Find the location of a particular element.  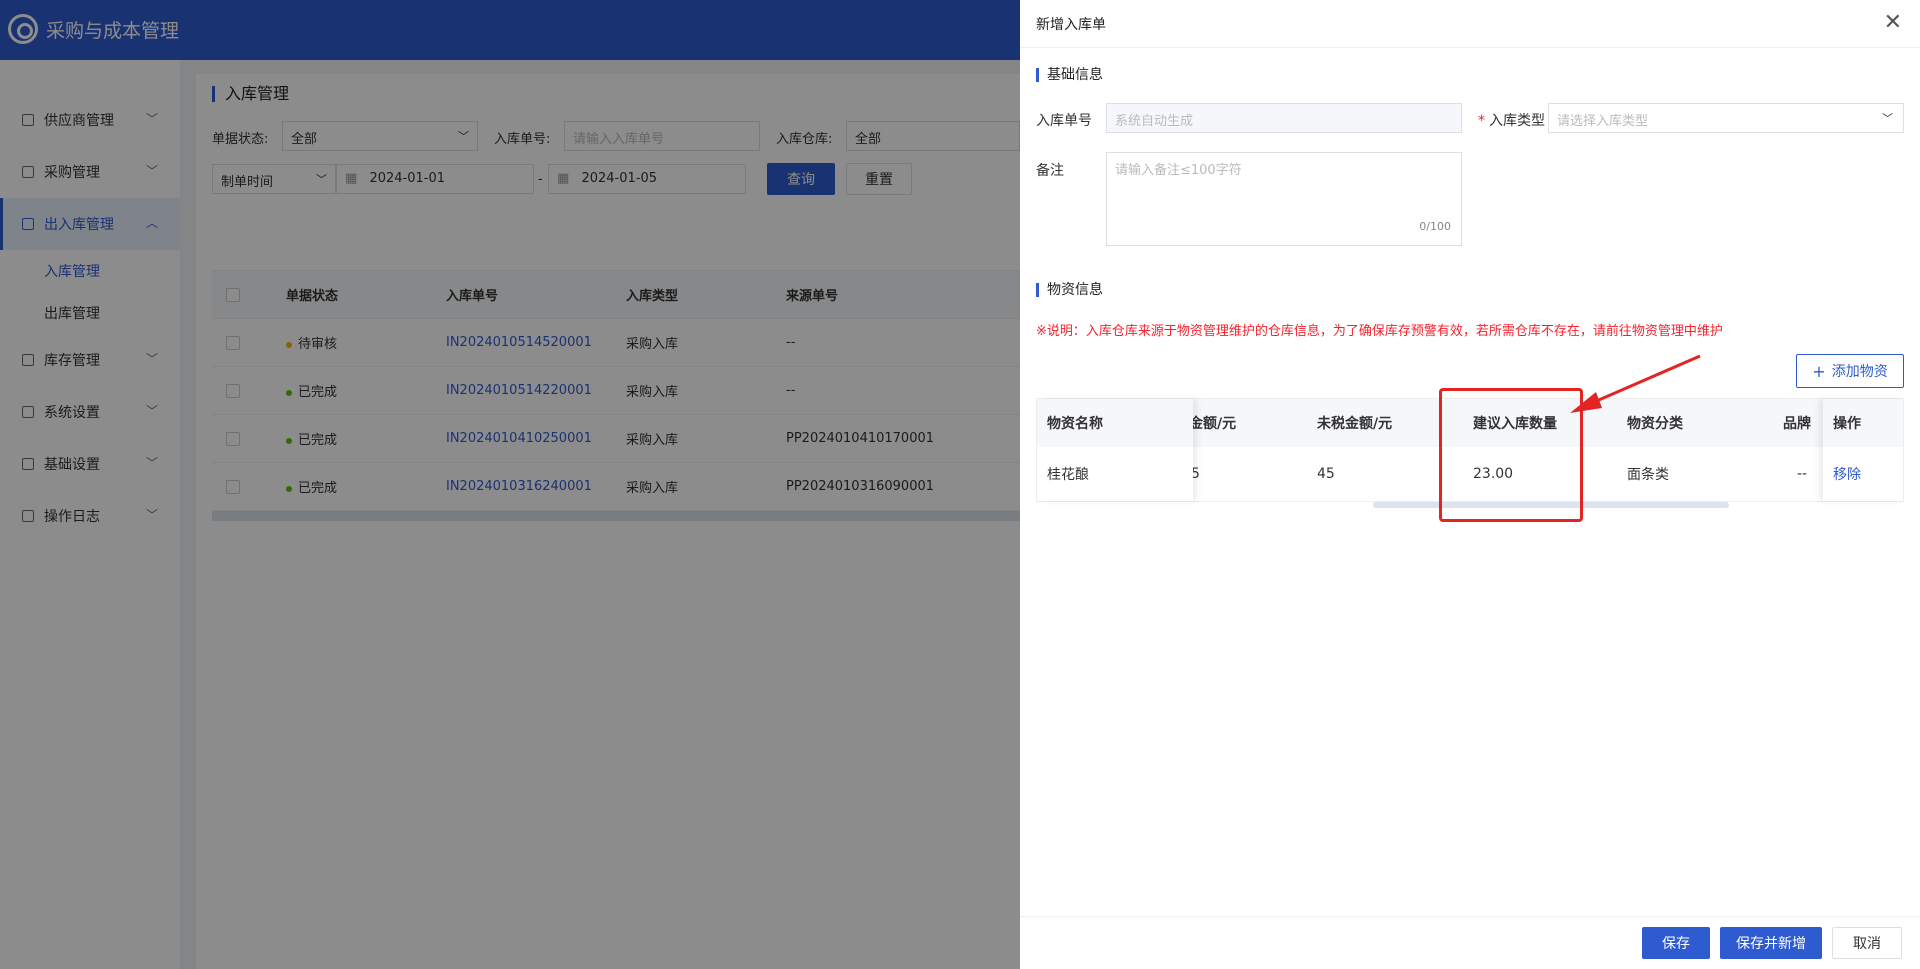

save-button: 保存 is located at coordinates (1676, 943).